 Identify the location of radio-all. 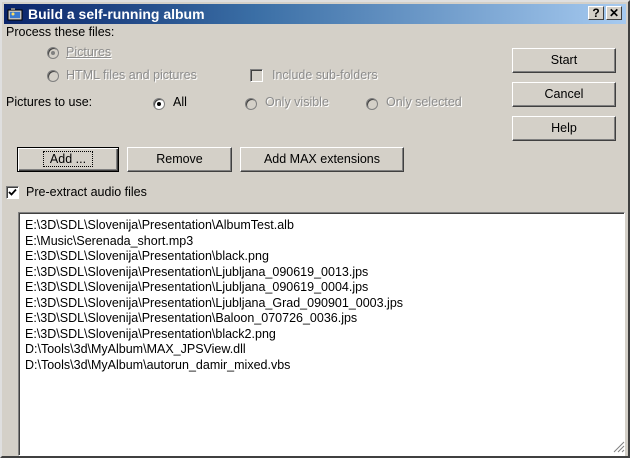
(159, 104).